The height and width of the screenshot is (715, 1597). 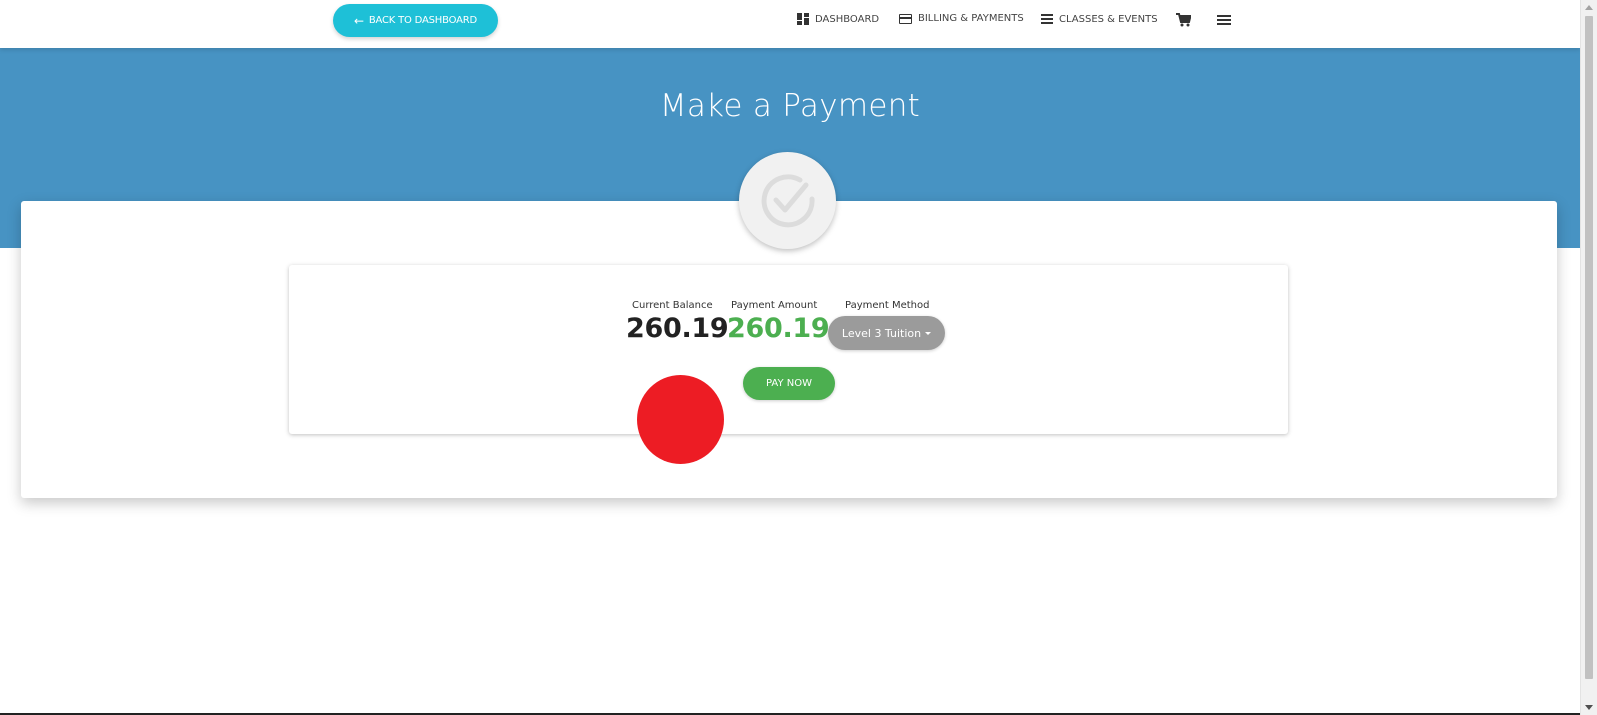 I want to click on list-icon, so click(x=1047, y=19).